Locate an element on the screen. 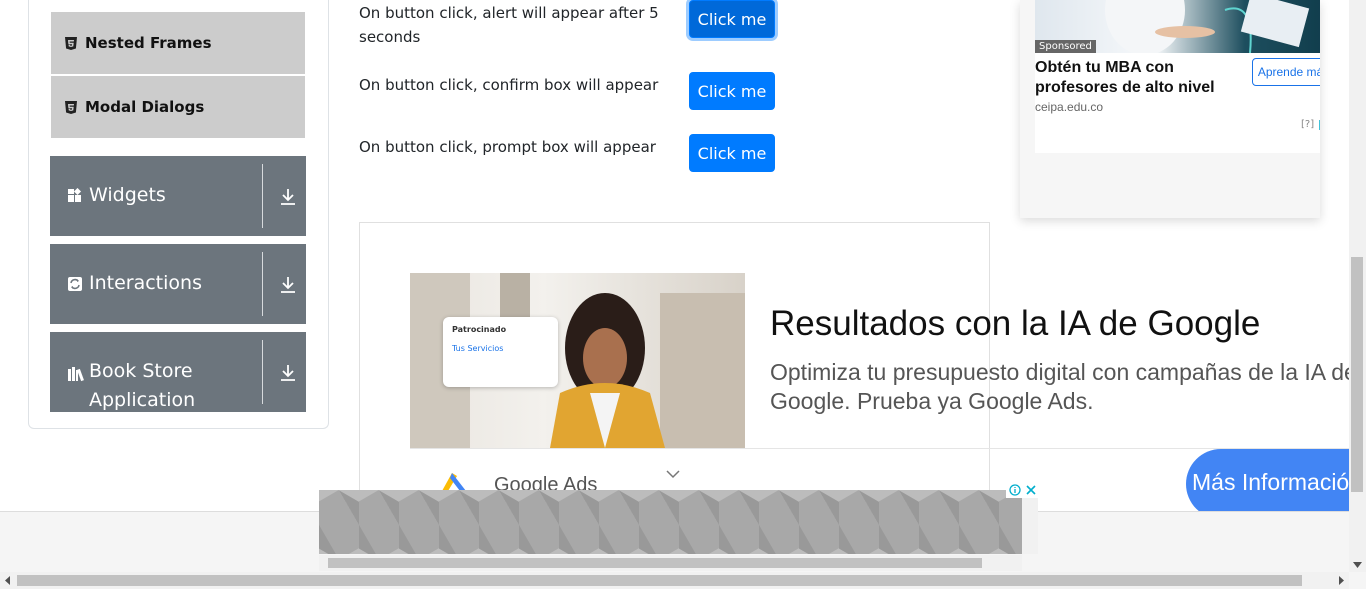 The image size is (1366, 589). sidebar-group-book-store: Book Store Application is located at coordinates (178, 372).